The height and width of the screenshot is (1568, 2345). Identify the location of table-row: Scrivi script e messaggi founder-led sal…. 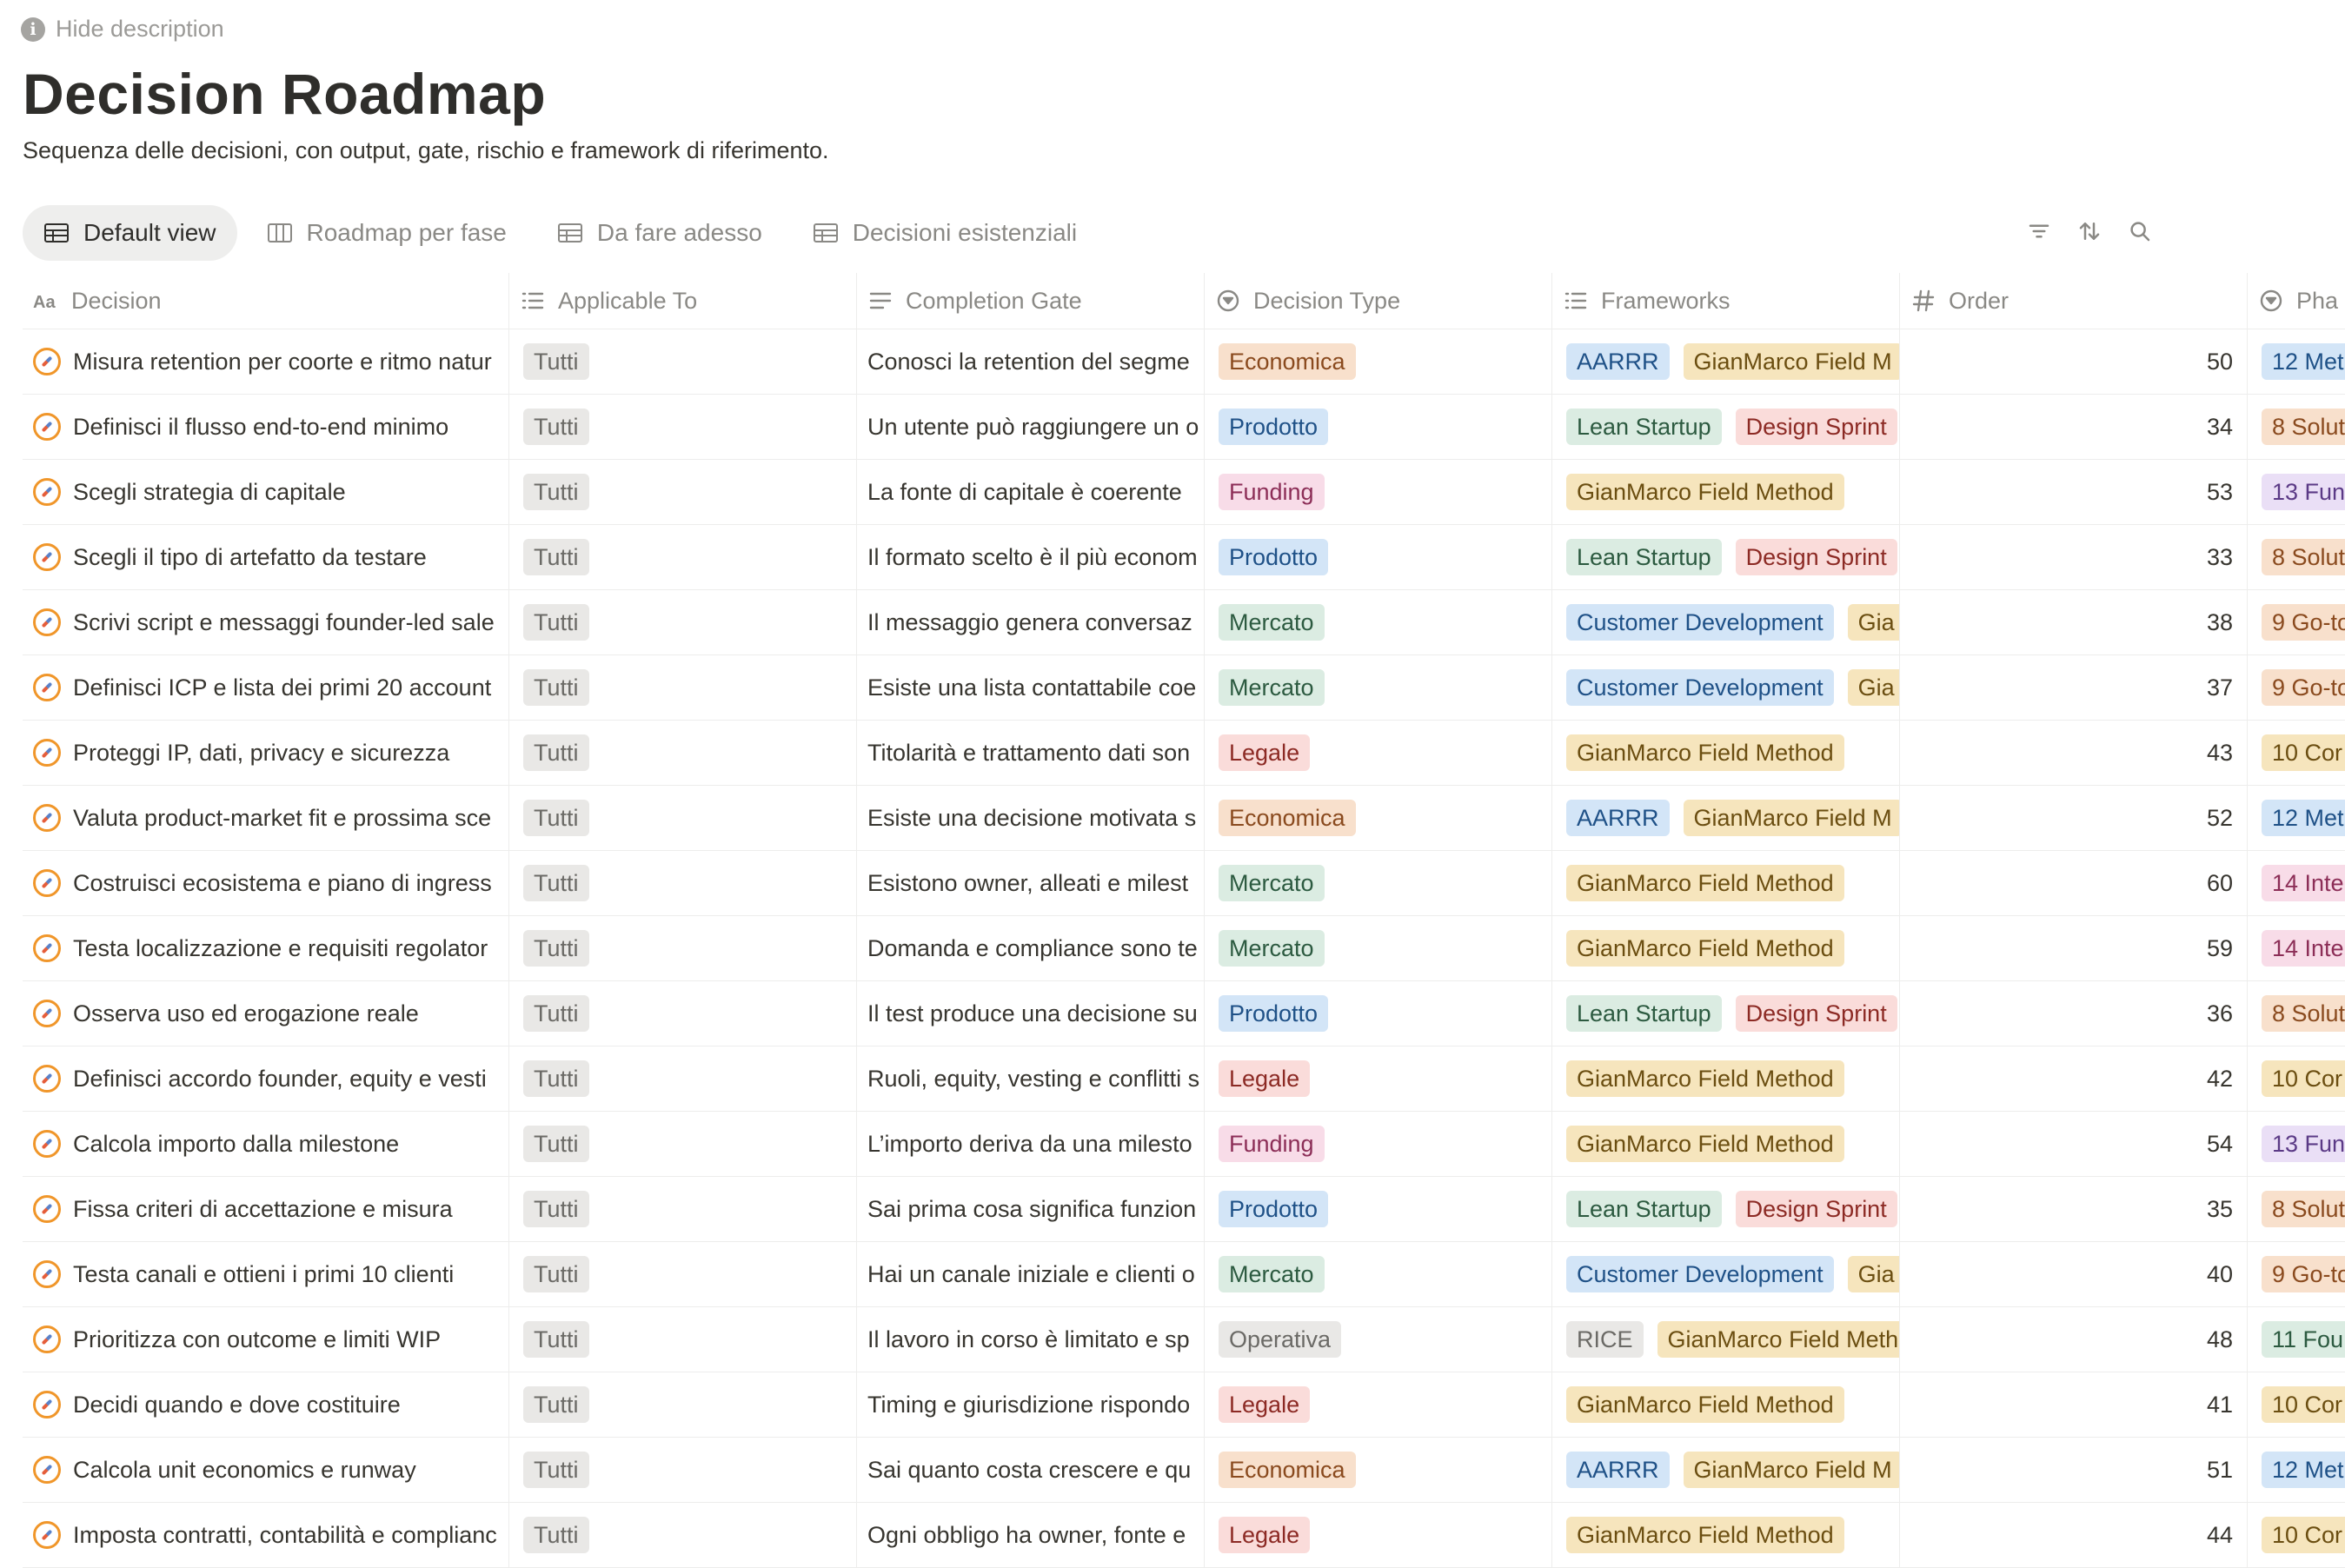
(1184, 622).